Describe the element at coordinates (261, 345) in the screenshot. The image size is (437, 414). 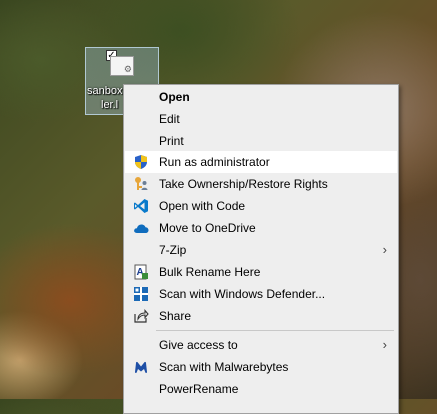
I see `menu-item-give-access-to: Give access to ›` at that location.